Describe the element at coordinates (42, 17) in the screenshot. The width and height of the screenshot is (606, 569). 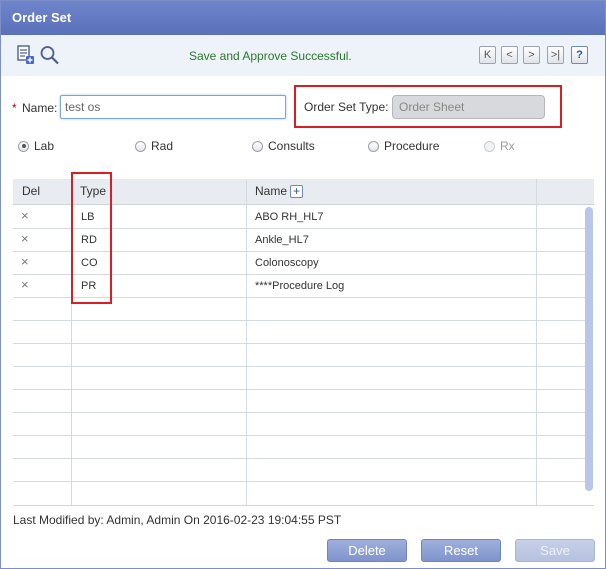
I see `window-title: Order Set` at that location.